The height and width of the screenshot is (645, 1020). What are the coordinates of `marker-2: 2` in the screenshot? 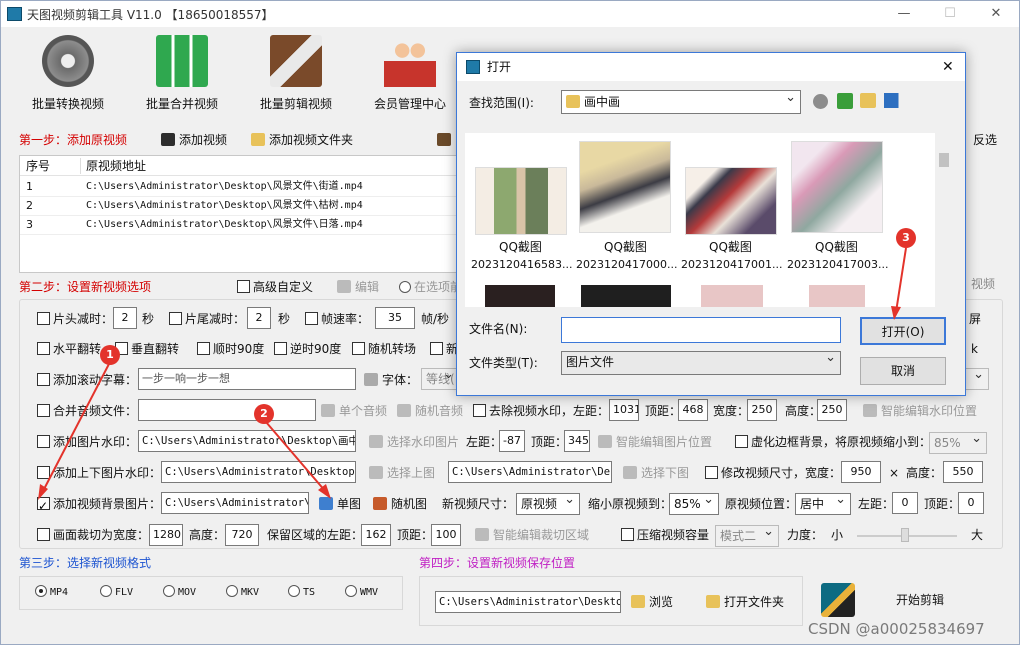 It's located at (264, 414).